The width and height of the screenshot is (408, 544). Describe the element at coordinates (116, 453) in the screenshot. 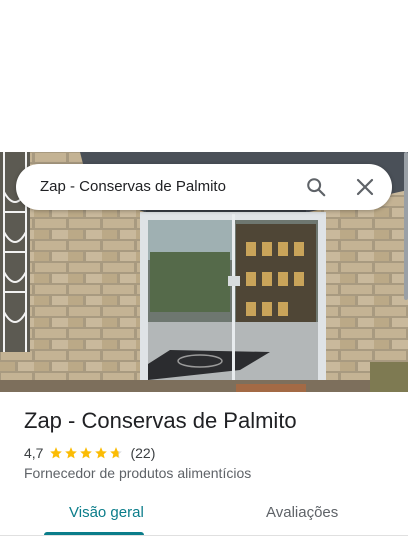

I see `star-half-icon` at that location.